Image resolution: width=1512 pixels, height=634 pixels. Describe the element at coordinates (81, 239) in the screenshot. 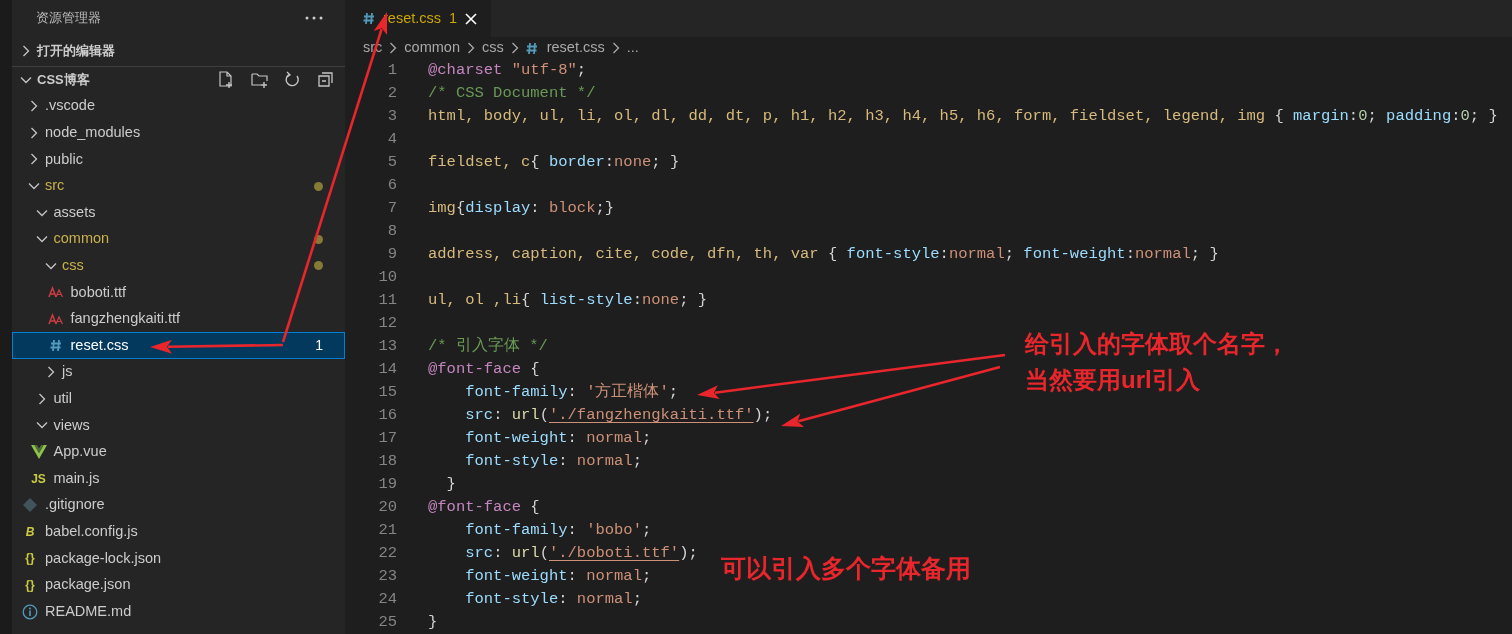

I see `folder-name: common` at that location.